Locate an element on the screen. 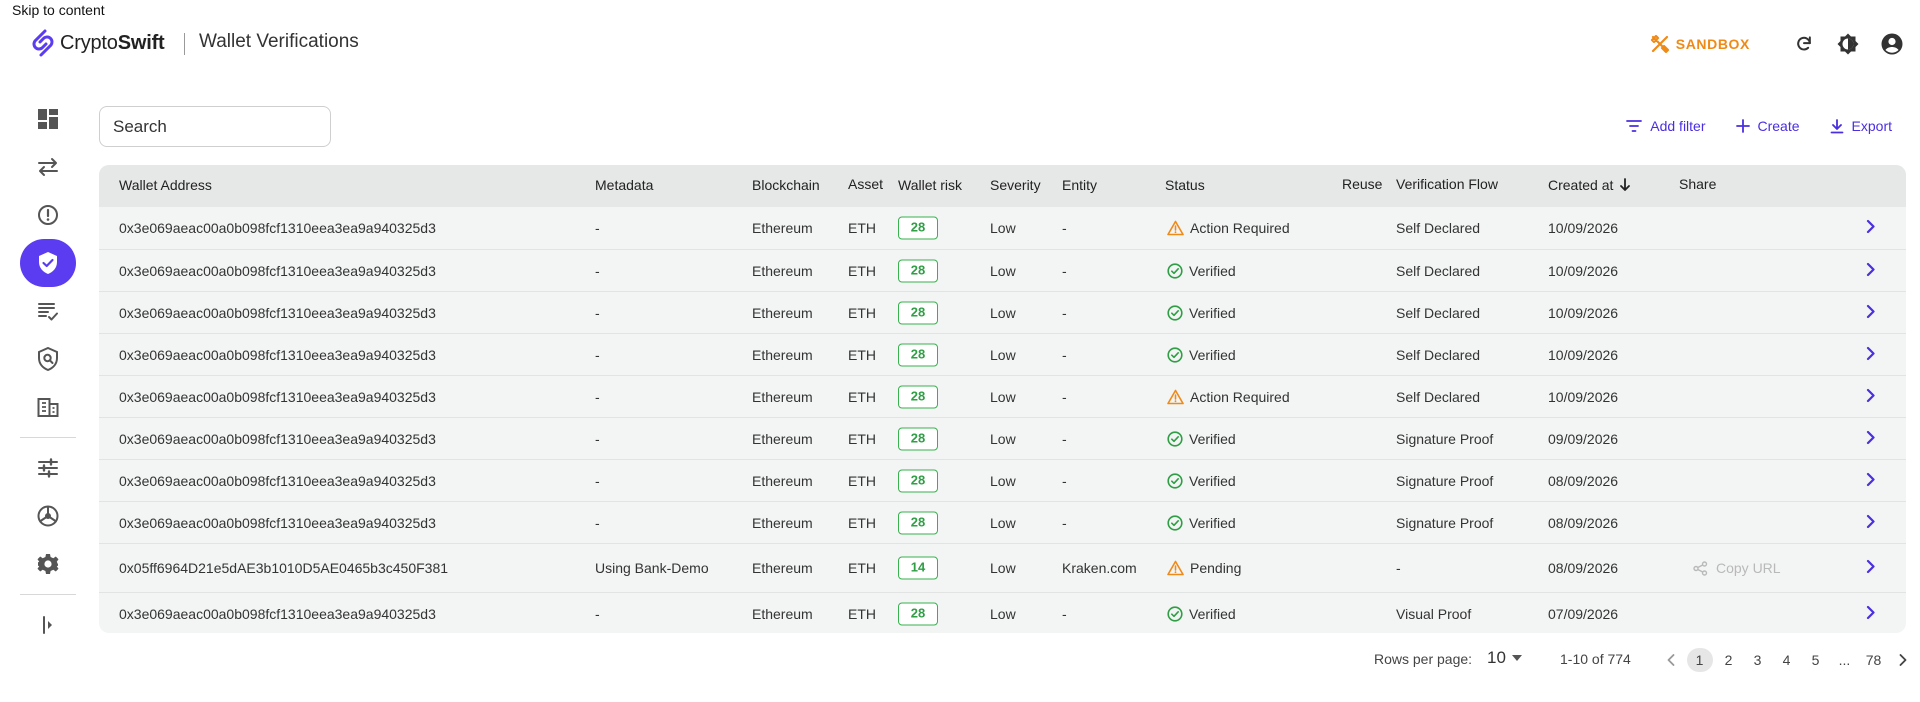  sidebar-item-alerts is located at coordinates (48, 215).